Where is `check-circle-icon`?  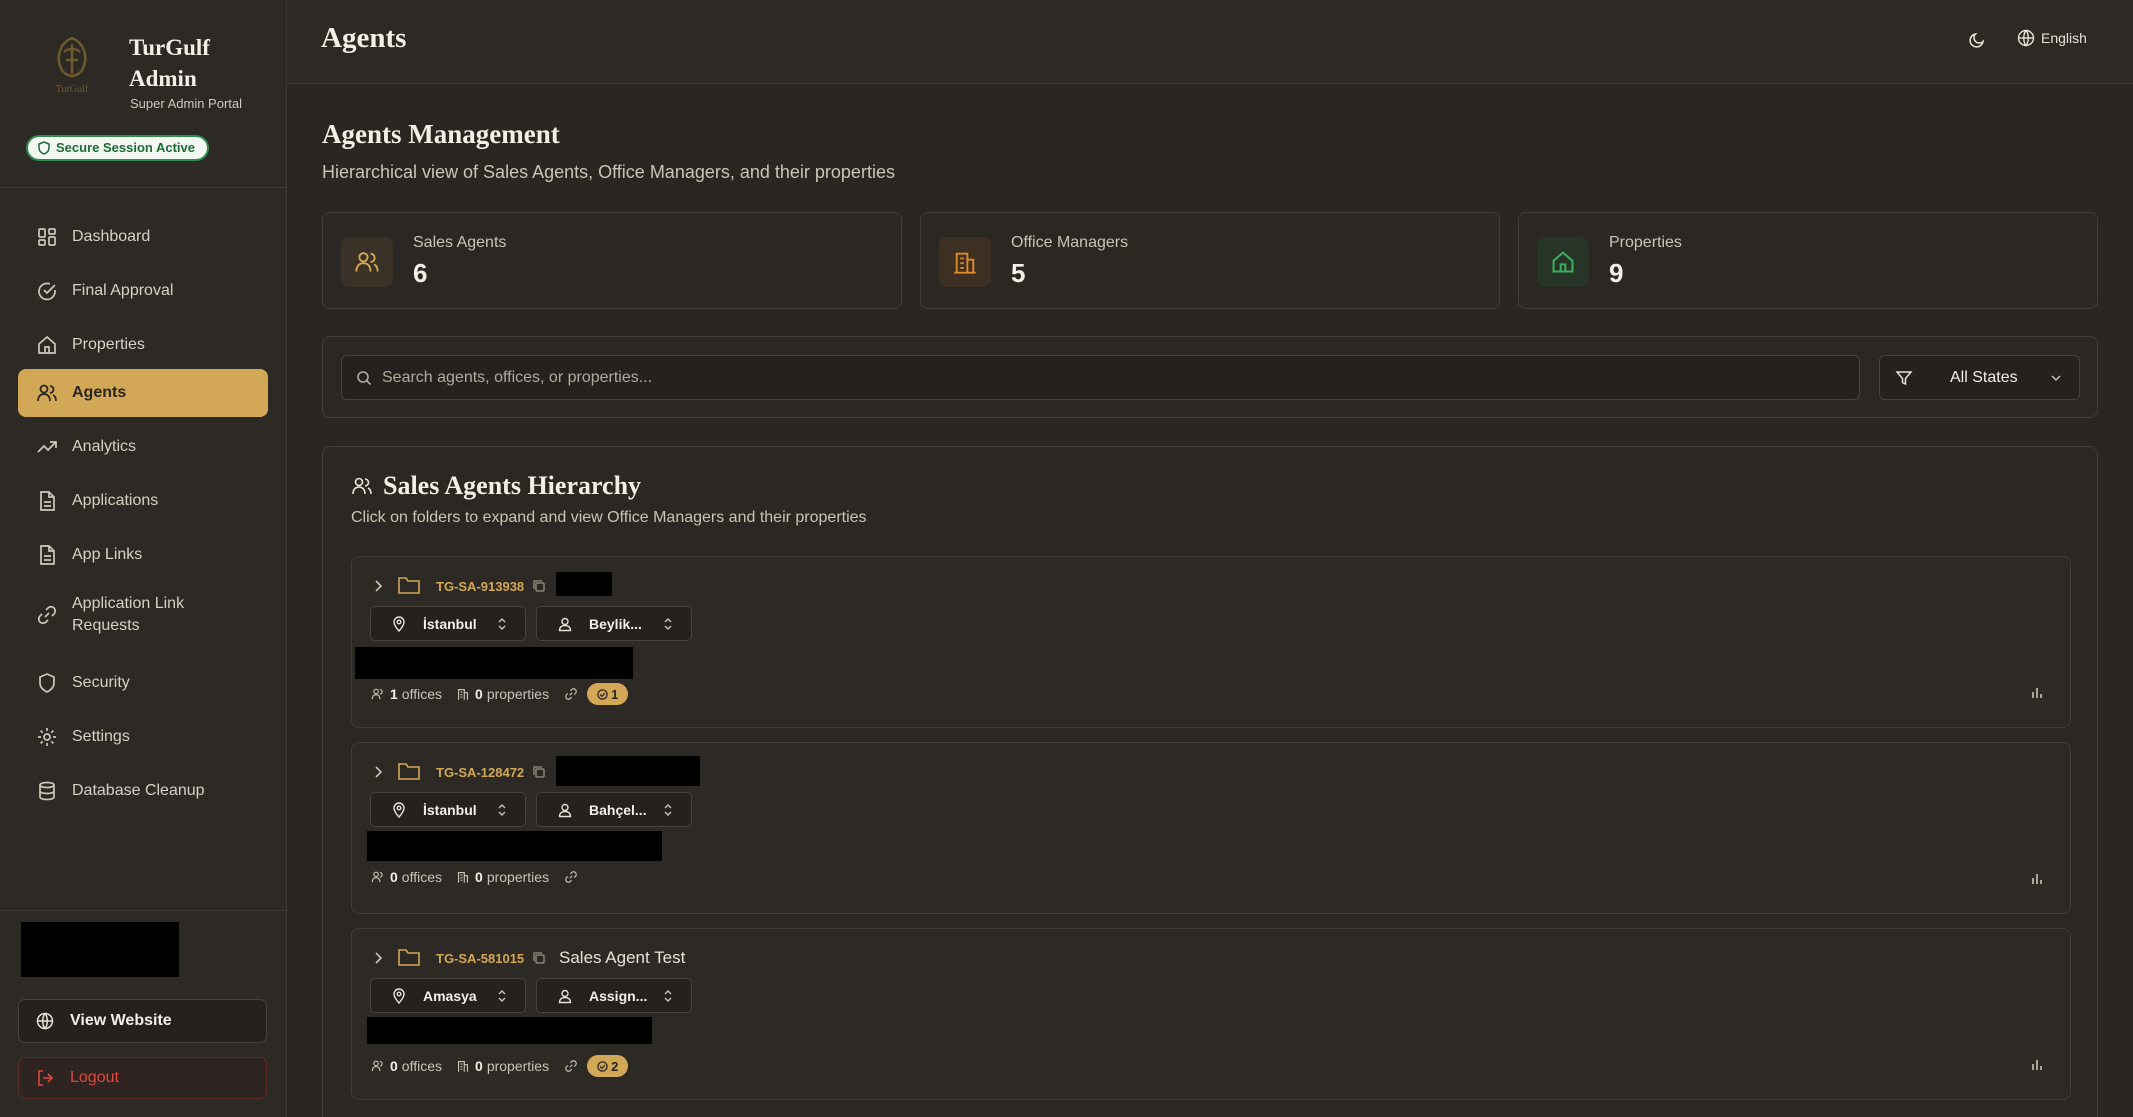 check-circle-icon is located at coordinates (602, 1066).